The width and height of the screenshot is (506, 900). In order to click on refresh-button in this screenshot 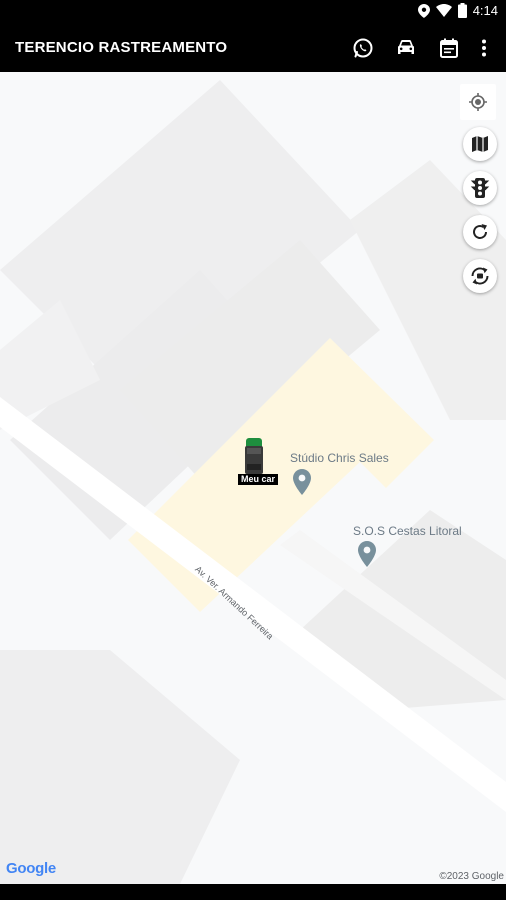, I will do `click(480, 232)`.